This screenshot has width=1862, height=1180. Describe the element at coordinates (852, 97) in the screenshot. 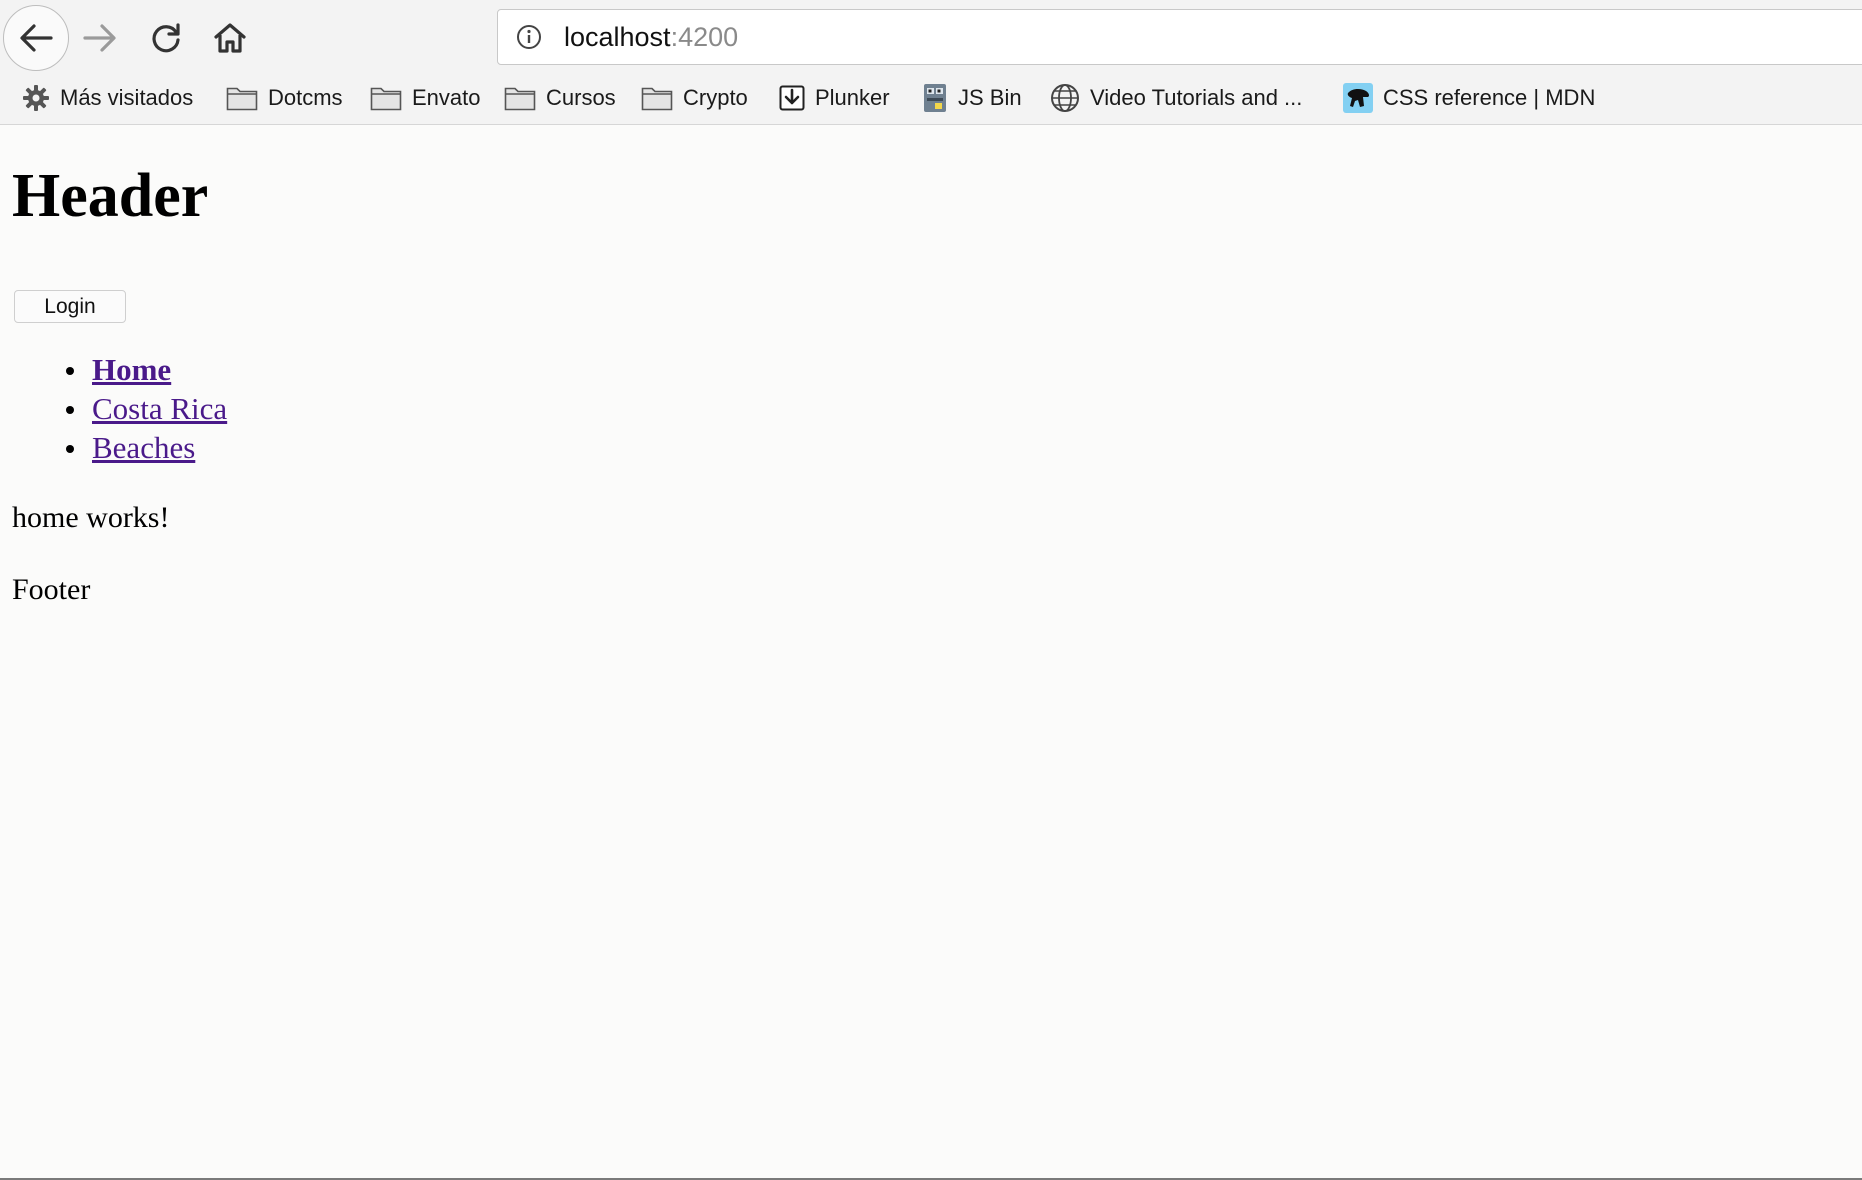

I see `bookmark-label: Plunker` at that location.